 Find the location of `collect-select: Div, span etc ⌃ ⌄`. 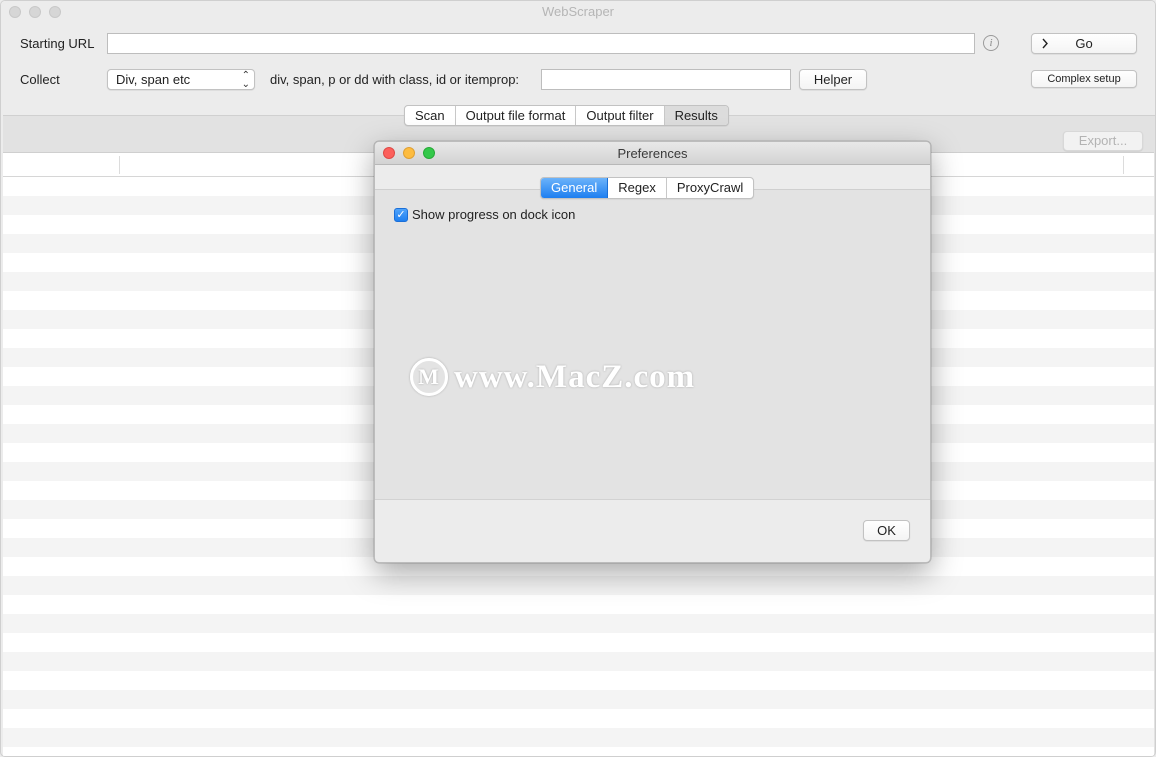

collect-select: Div, span etc ⌃ ⌄ is located at coordinates (181, 79).